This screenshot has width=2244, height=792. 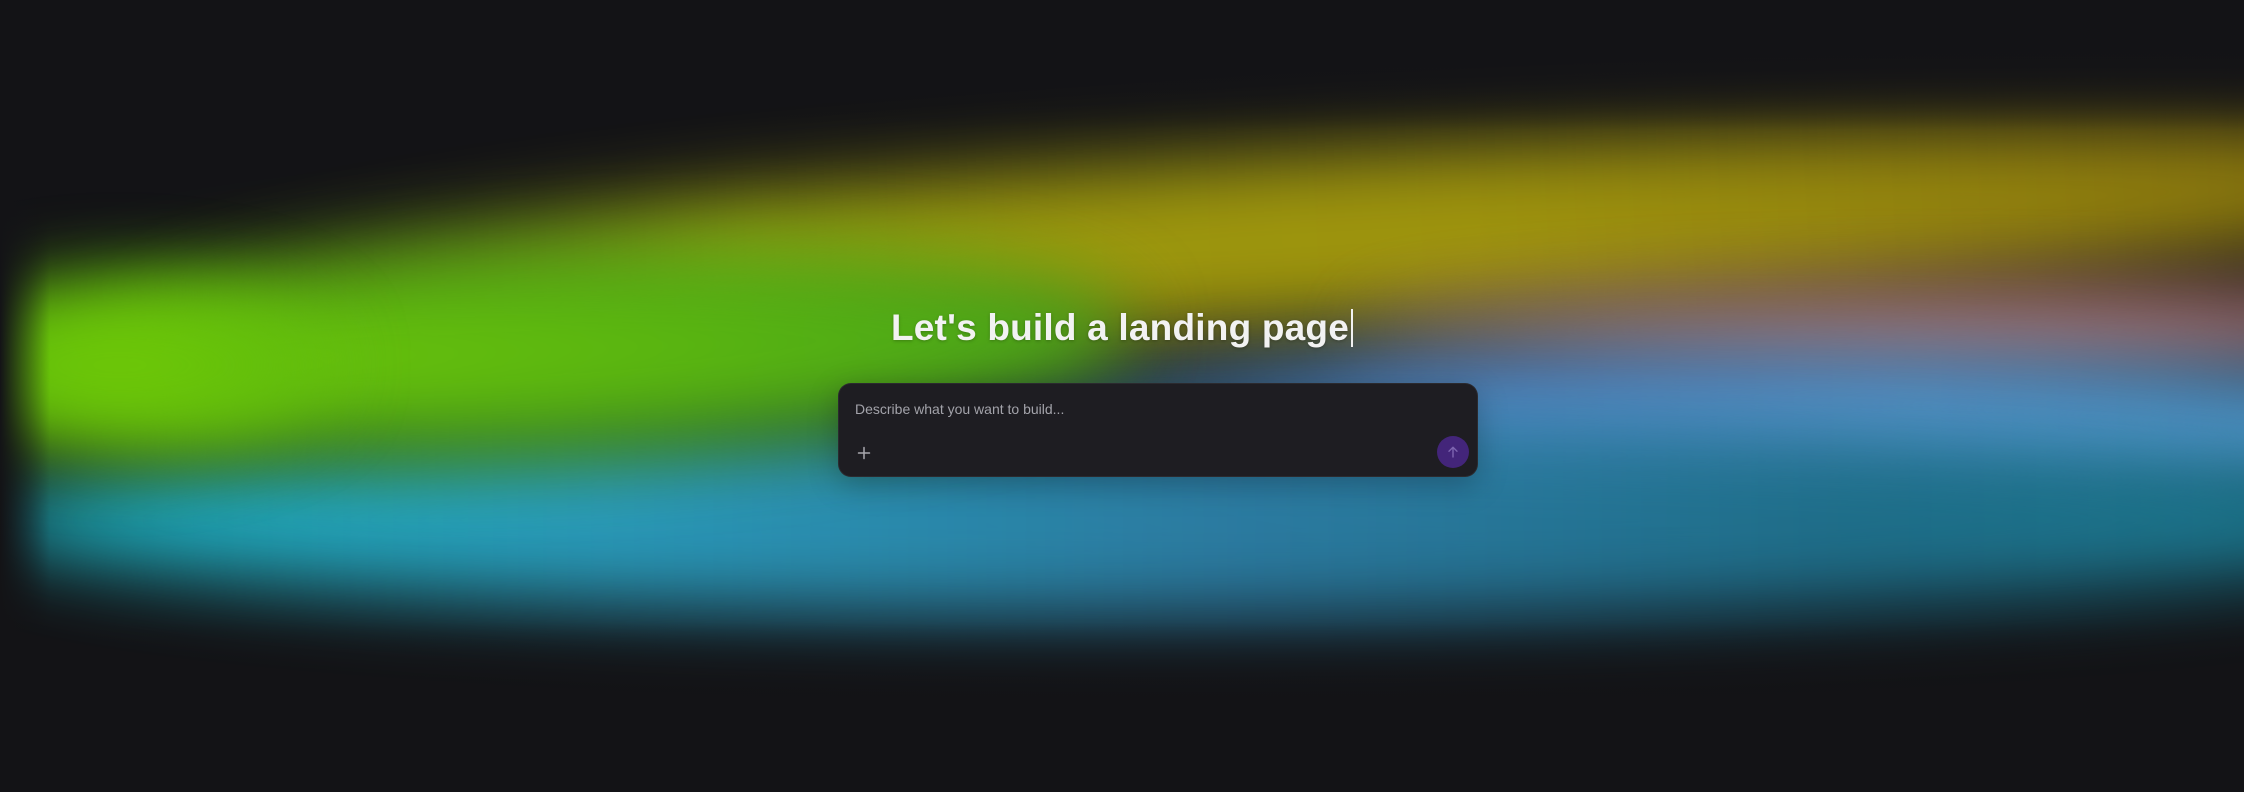 I want to click on attach-button, so click(x=864, y=453).